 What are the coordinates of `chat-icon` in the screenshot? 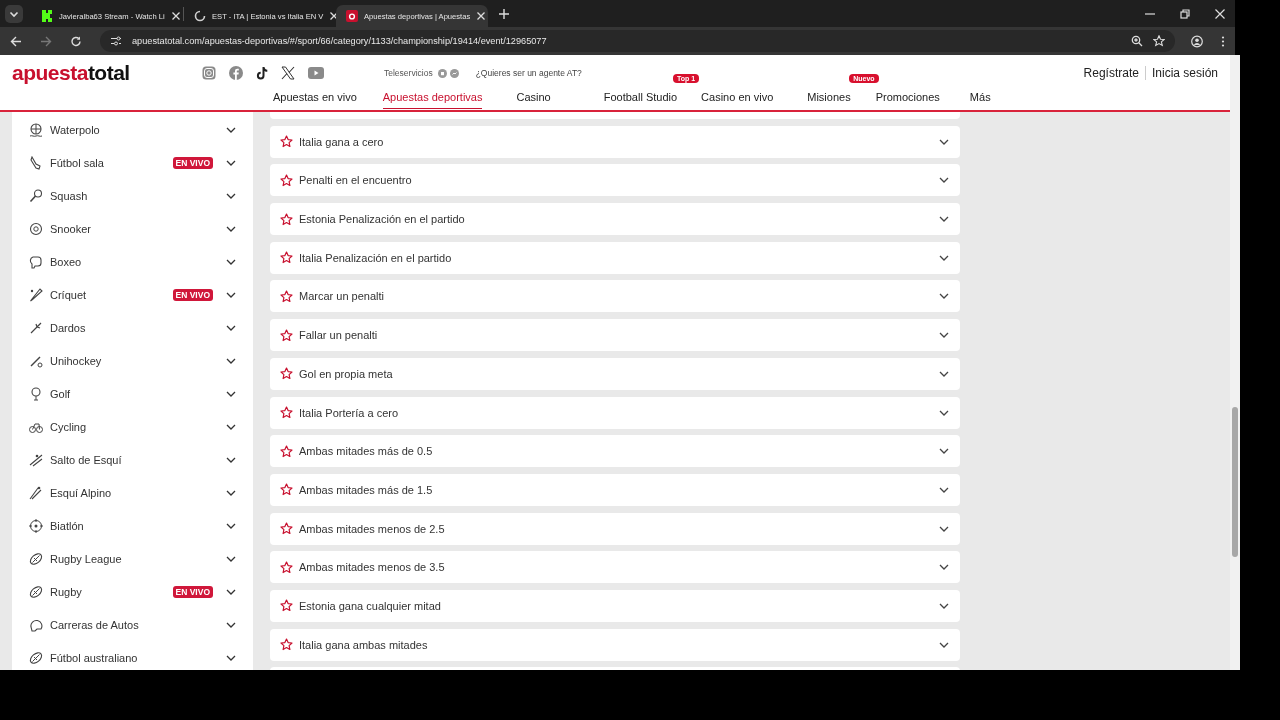 It's located at (454, 73).